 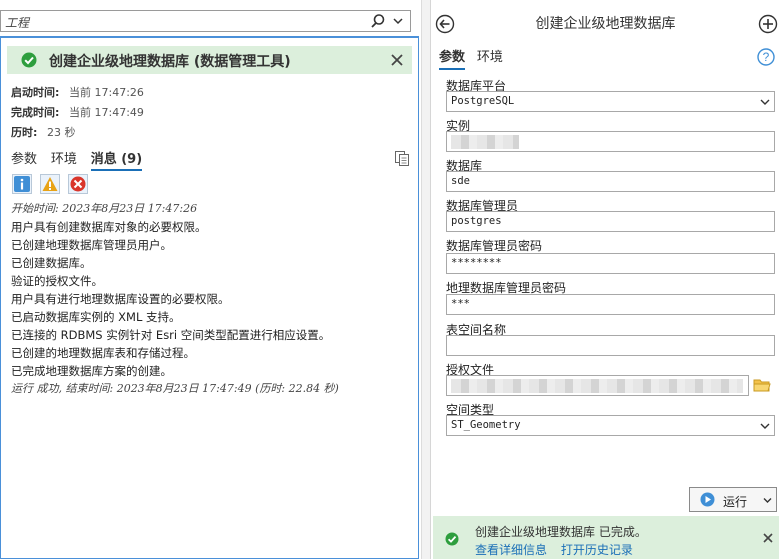 I want to click on error-filter-button, so click(x=77, y=184).